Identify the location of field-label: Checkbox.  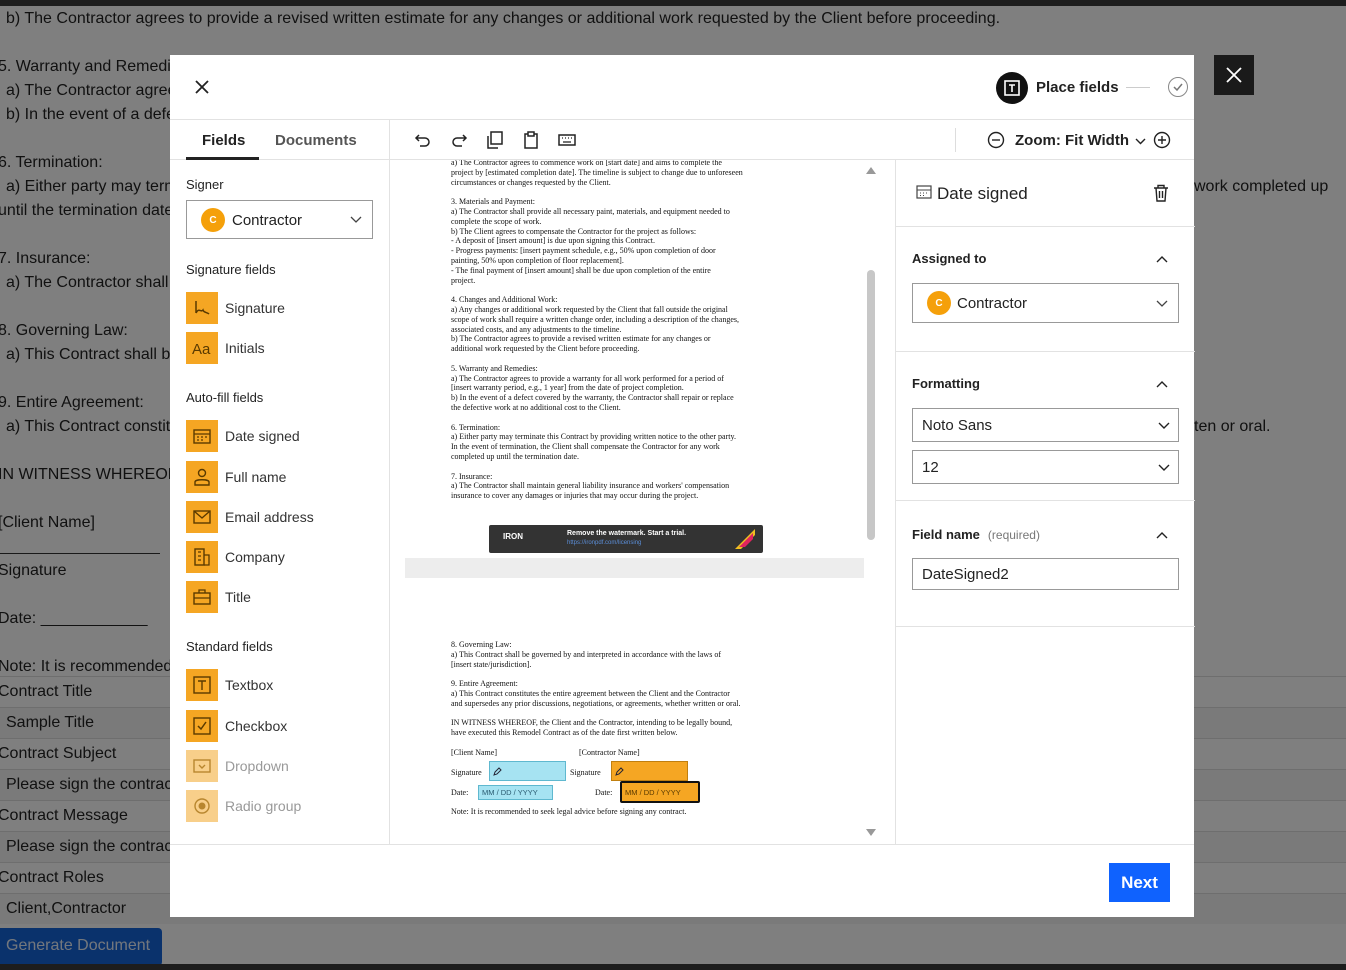
(256, 726).